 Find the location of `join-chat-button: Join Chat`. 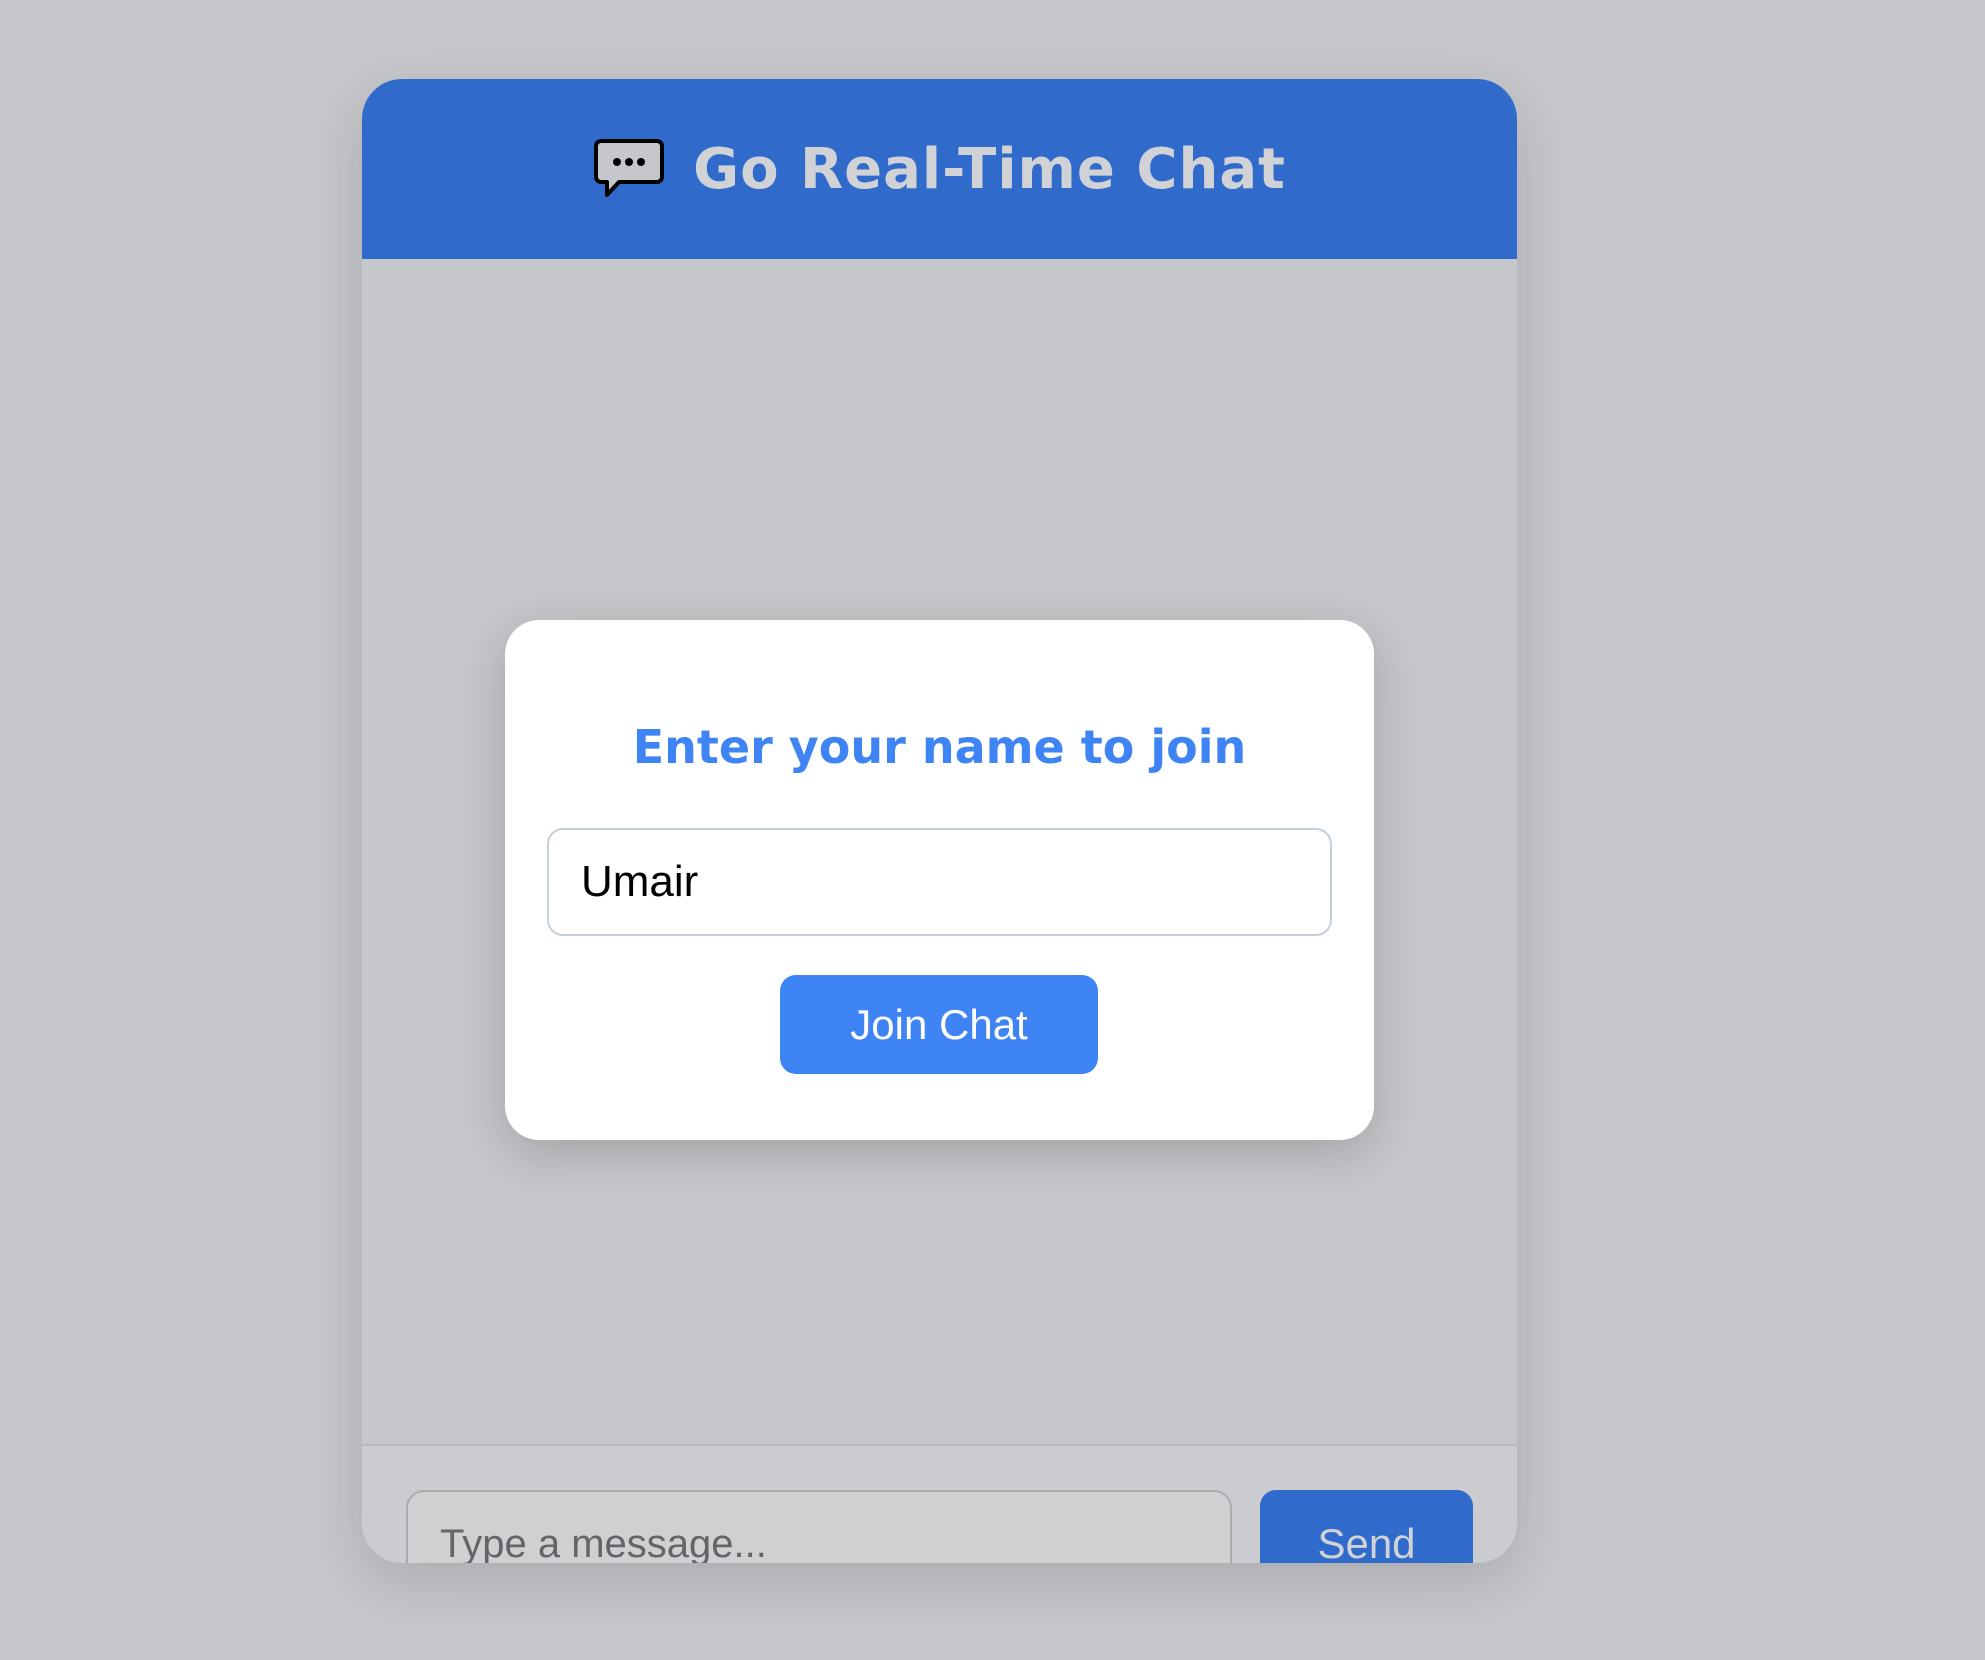

join-chat-button: Join Chat is located at coordinates (939, 1024).